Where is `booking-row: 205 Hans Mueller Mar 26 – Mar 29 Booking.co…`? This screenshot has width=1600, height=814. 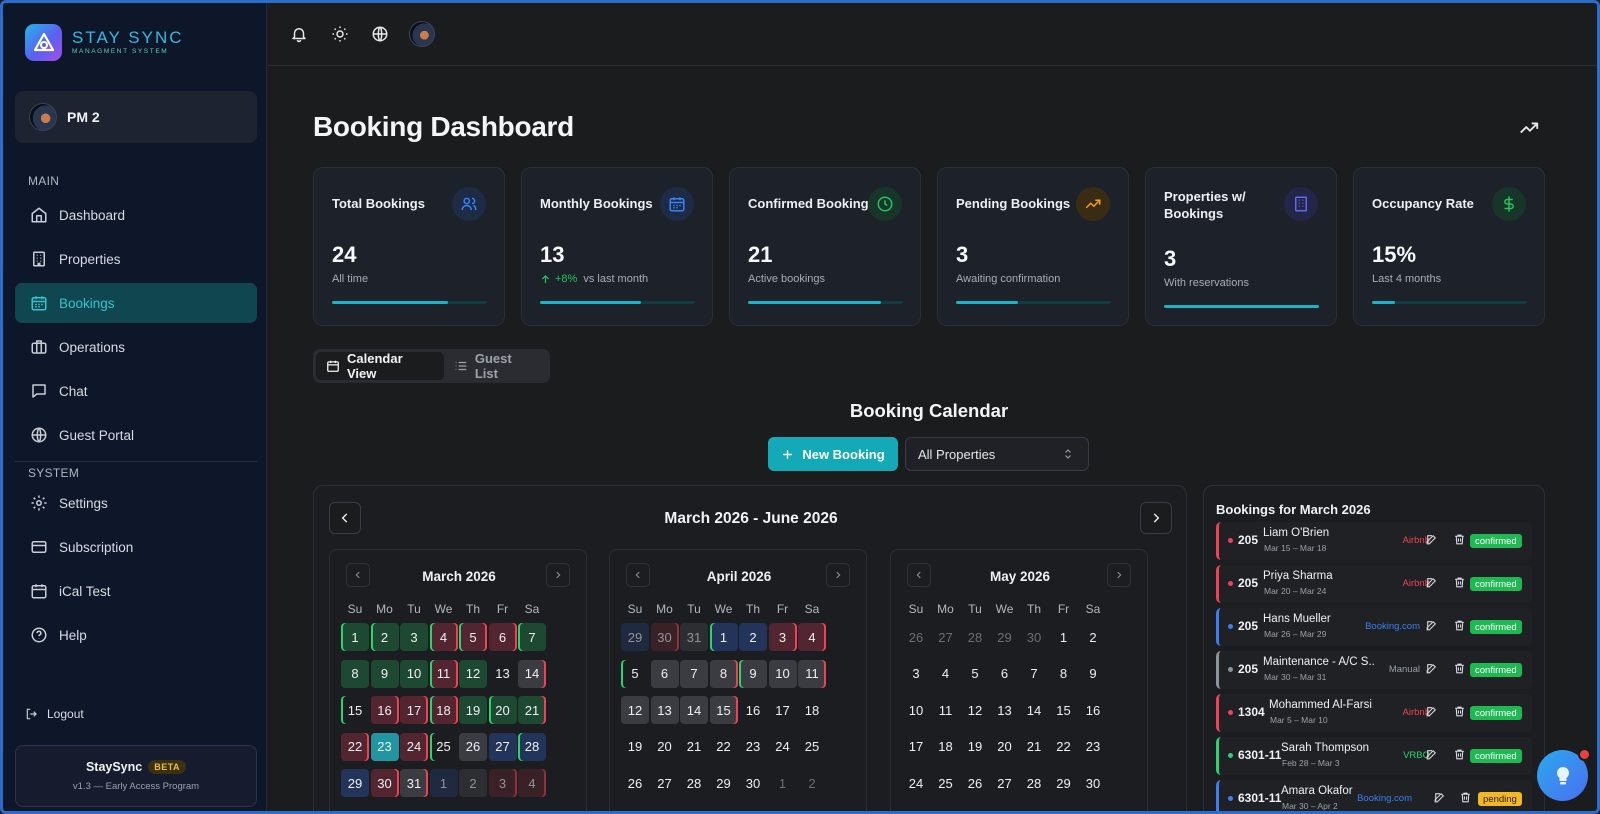
booking-row: 205 Hans Mueller Mar 26 – Mar 29 Booking.co… is located at coordinates (1374, 627).